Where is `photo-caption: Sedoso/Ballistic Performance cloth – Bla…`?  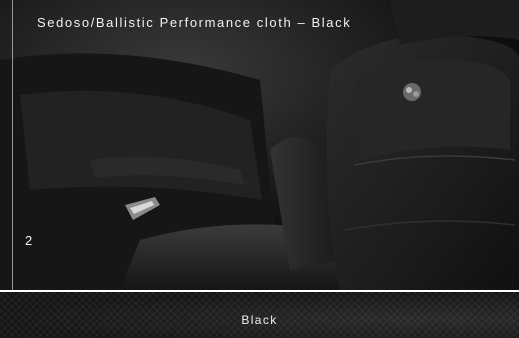 photo-caption: Sedoso/Ballistic Performance cloth – Bla… is located at coordinates (194, 22).